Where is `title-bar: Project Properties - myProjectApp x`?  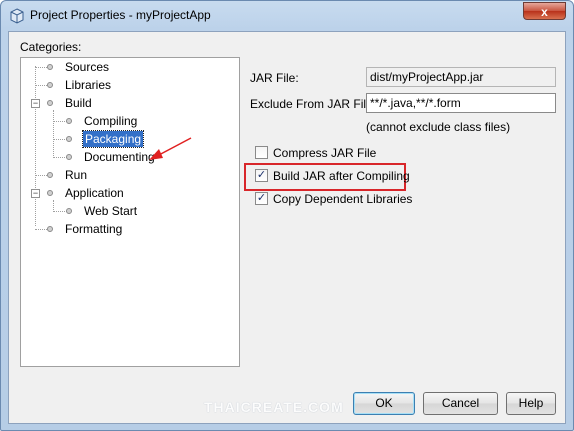
title-bar: Project Properties - myProjectApp x is located at coordinates (287, 16).